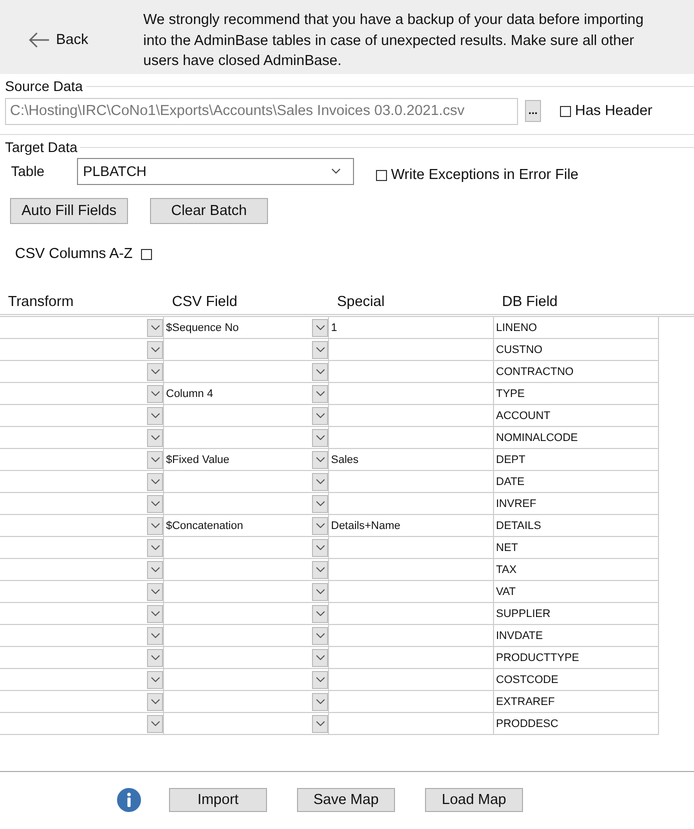 Image resolution: width=694 pixels, height=829 pixels. I want to click on column-header: CSV Field, so click(204, 303).